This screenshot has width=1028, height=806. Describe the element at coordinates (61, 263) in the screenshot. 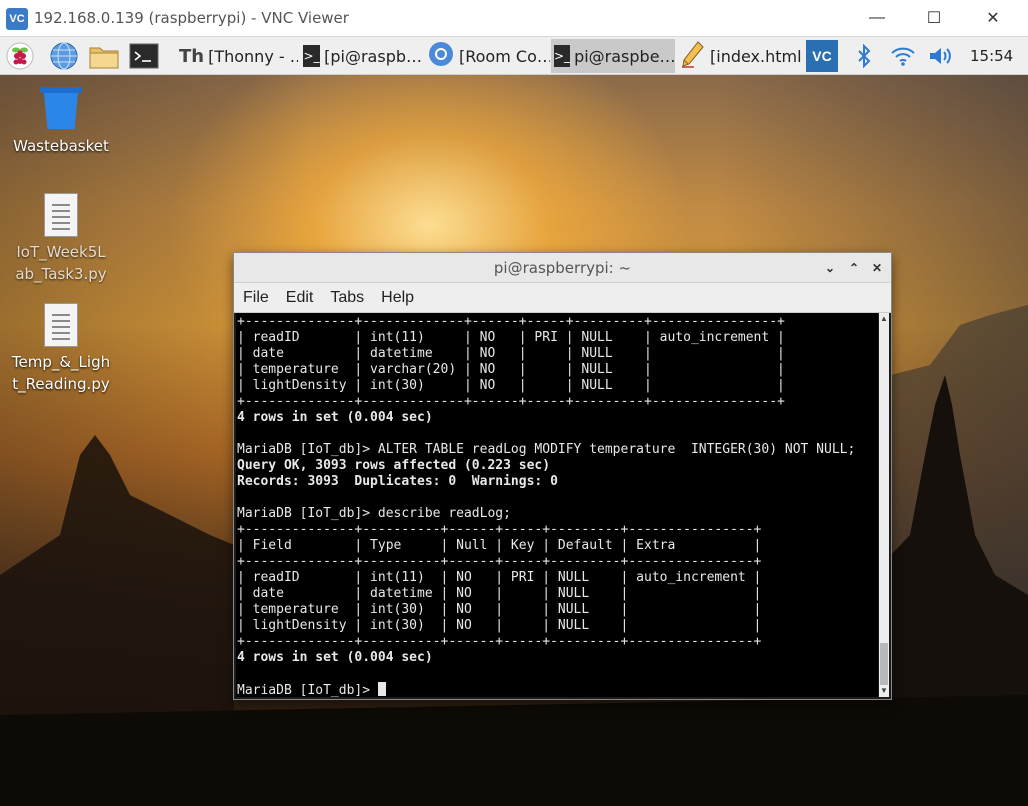

I see `desktop-icon-label: IoT_Week5Lab_Task3.py` at that location.